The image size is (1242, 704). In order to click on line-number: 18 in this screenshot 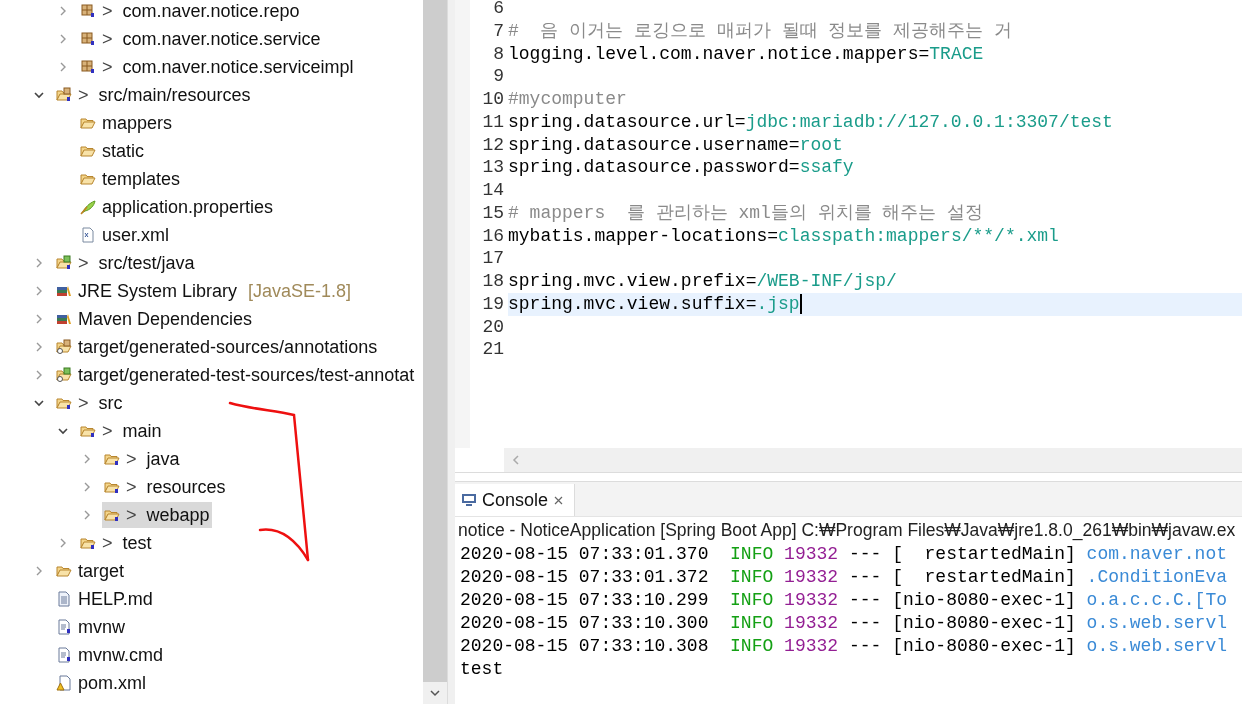, I will do `click(492, 281)`.